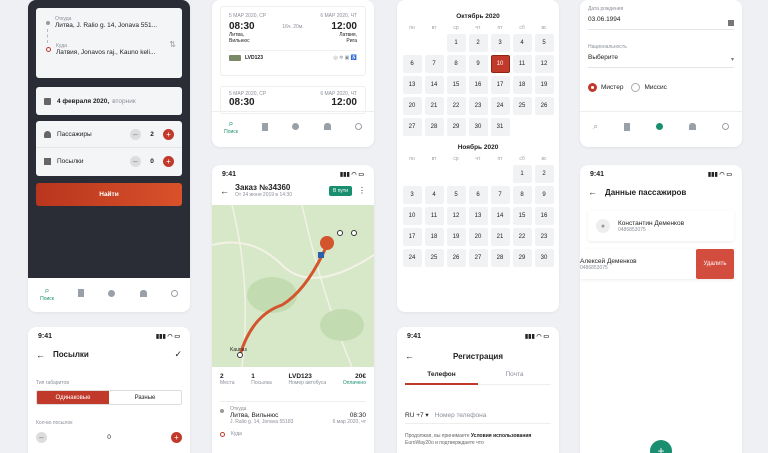  I want to click on passenger-item-swiped: Алексей Деменков 0486853075 Удалить, so click(657, 264).